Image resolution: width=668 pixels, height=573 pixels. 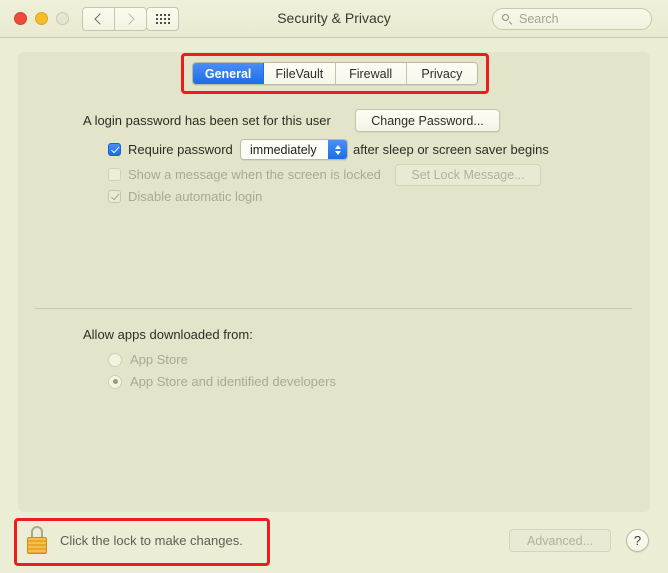 What do you see at coordinates (115, 381) in the screenshot?
I see `radio-app-store-and-identified-developers` at bounding box center [115, 381].